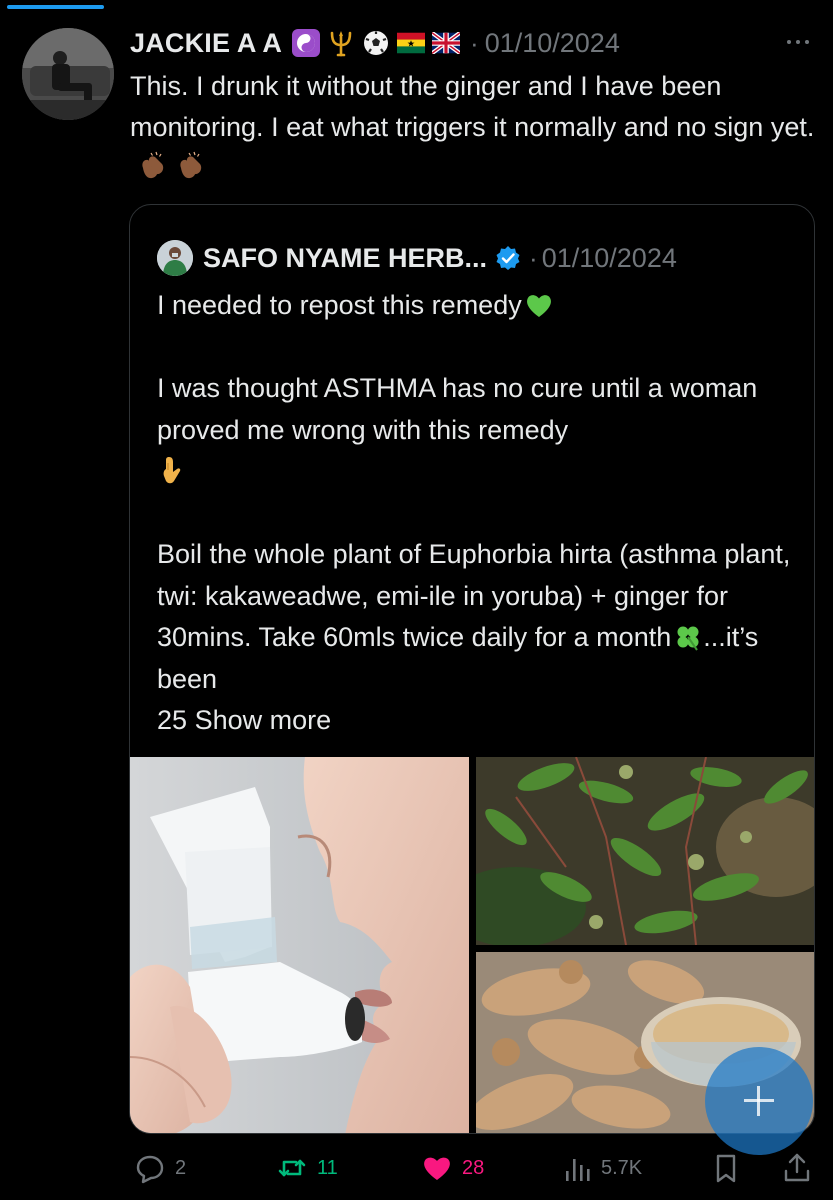 This screenshot has height=1200, width=833. I want to click on quote-line-1: I needed to repost this remedy, so click(477, 306).